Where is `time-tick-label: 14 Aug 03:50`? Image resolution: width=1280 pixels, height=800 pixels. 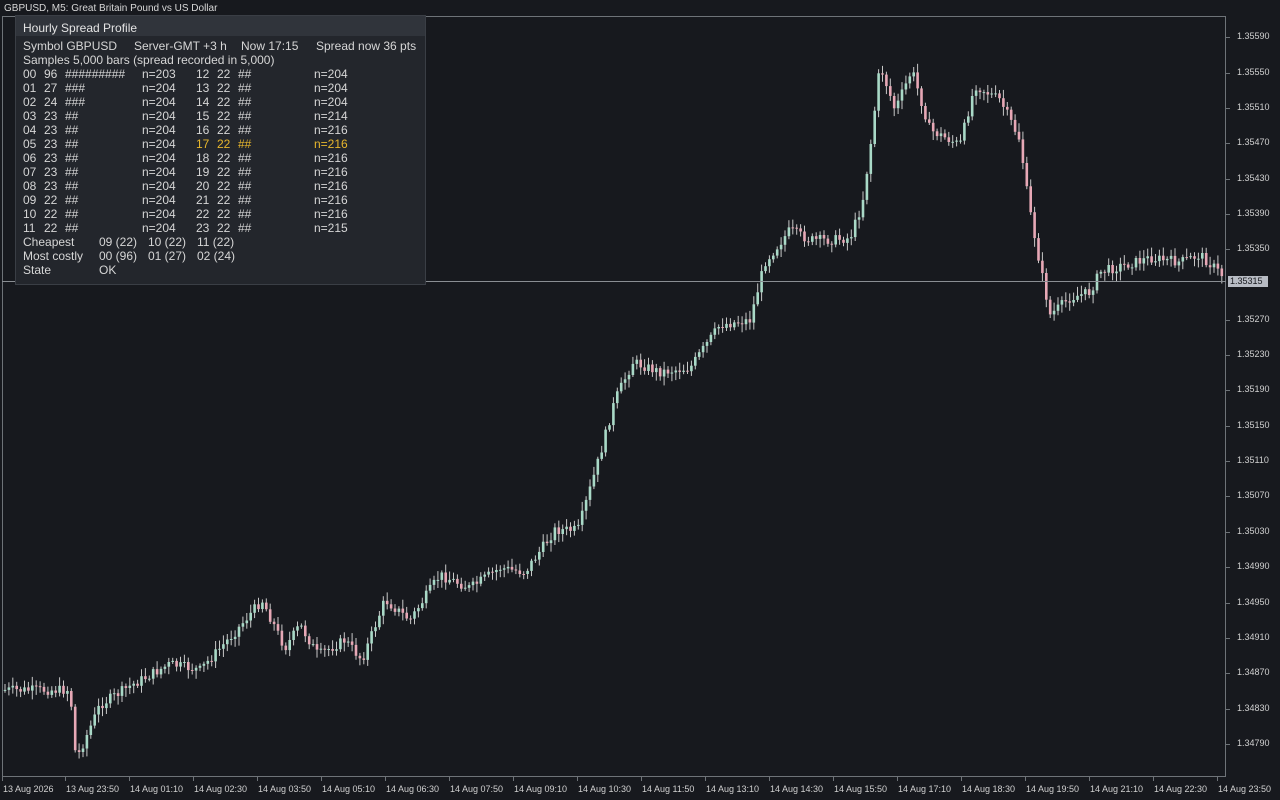 time-tick-label: 14 Aug 03:50 is located at coordinates (285, 789).